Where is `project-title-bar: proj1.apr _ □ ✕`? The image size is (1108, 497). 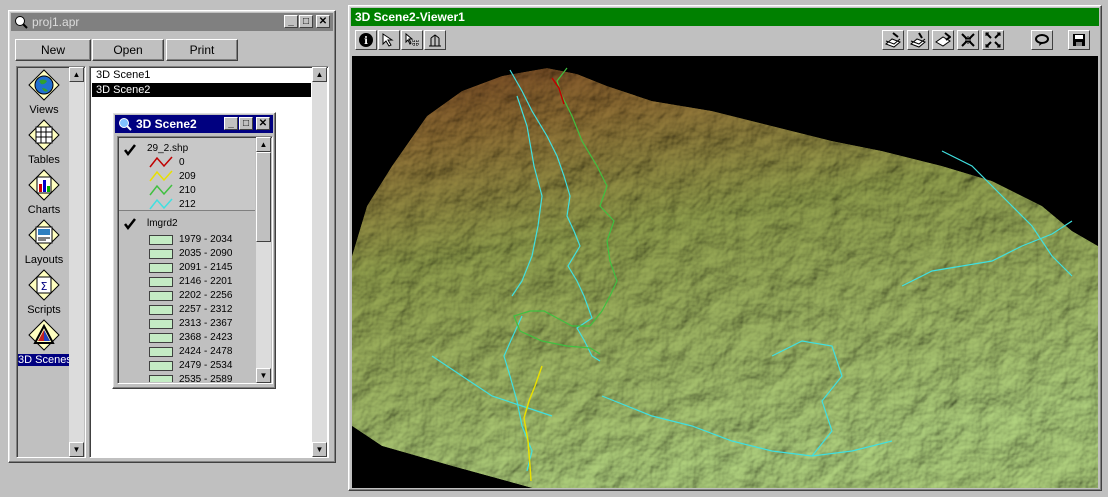
project-title-bar: proj1.apr _ □ ✕ is located at coordinates (172, 22).